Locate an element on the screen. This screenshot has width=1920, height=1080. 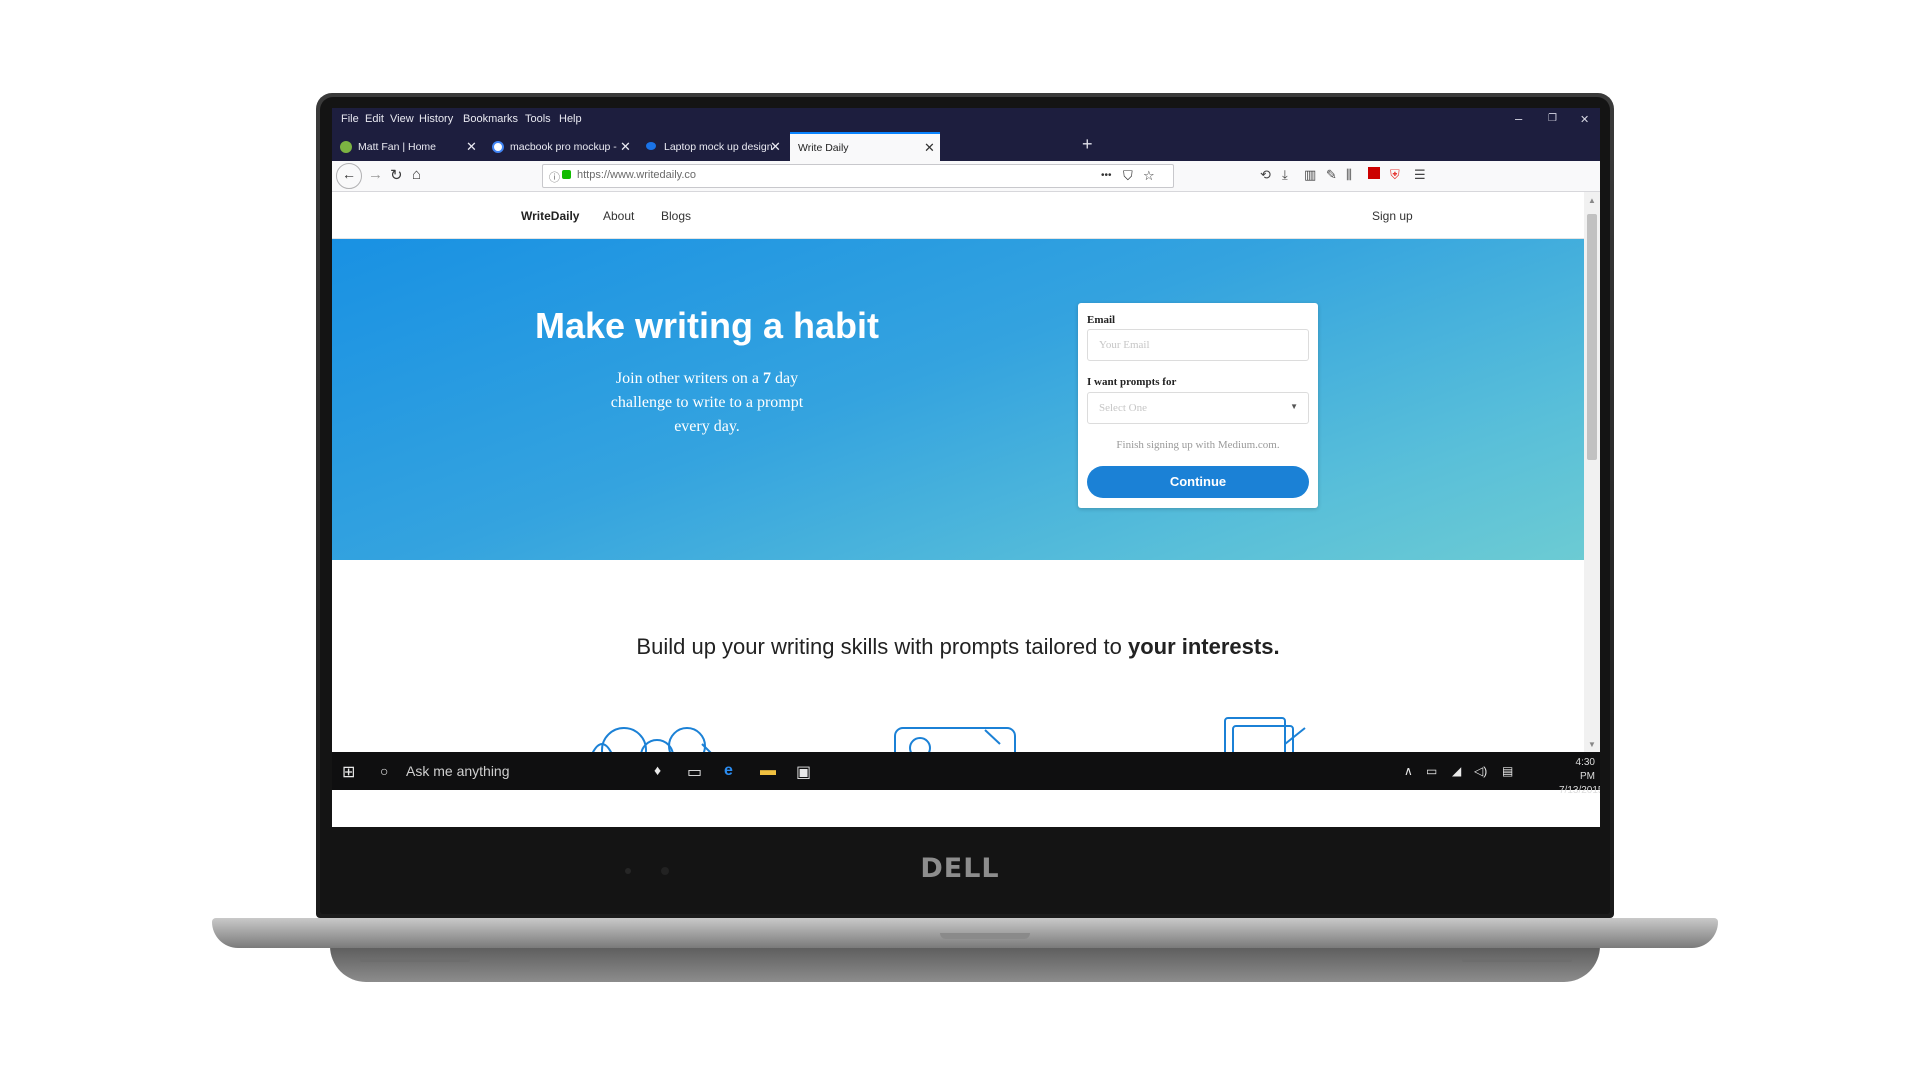
menu-history: History is located at coordinates (436, 119).